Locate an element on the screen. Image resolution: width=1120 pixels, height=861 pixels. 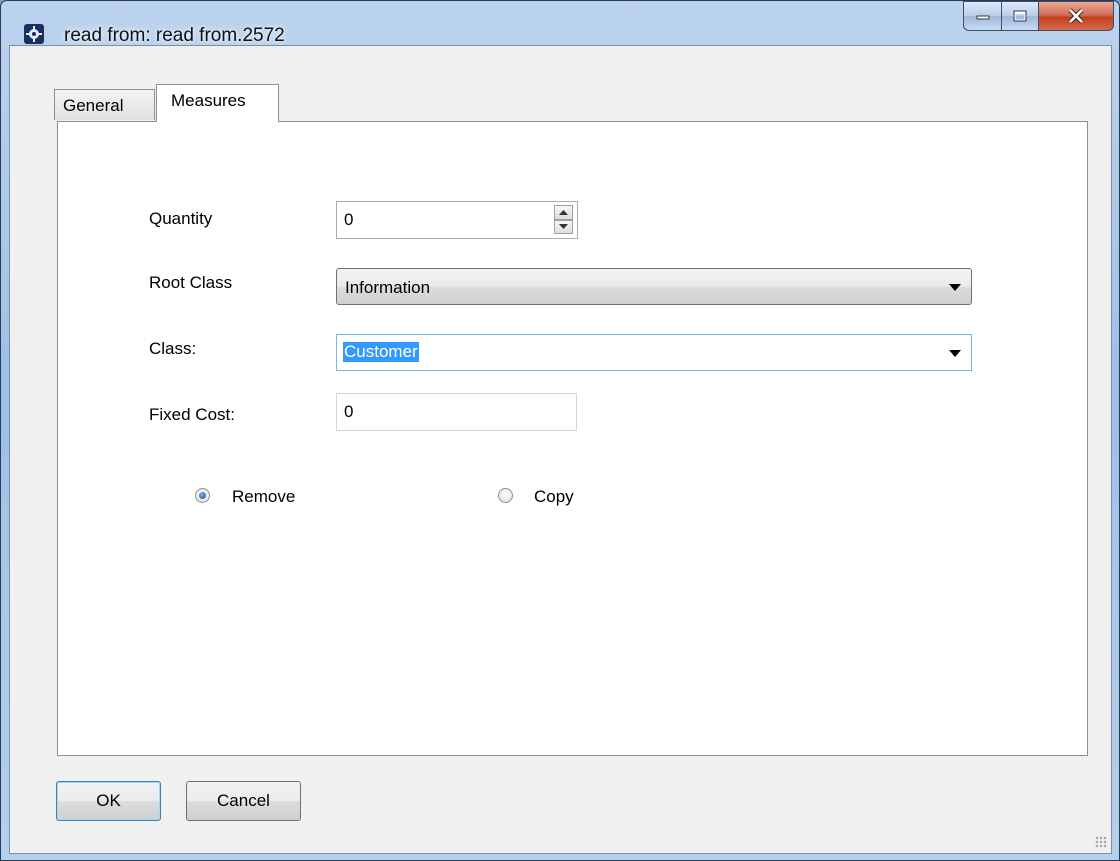
minimize-button is located at coordinates (982, 16).